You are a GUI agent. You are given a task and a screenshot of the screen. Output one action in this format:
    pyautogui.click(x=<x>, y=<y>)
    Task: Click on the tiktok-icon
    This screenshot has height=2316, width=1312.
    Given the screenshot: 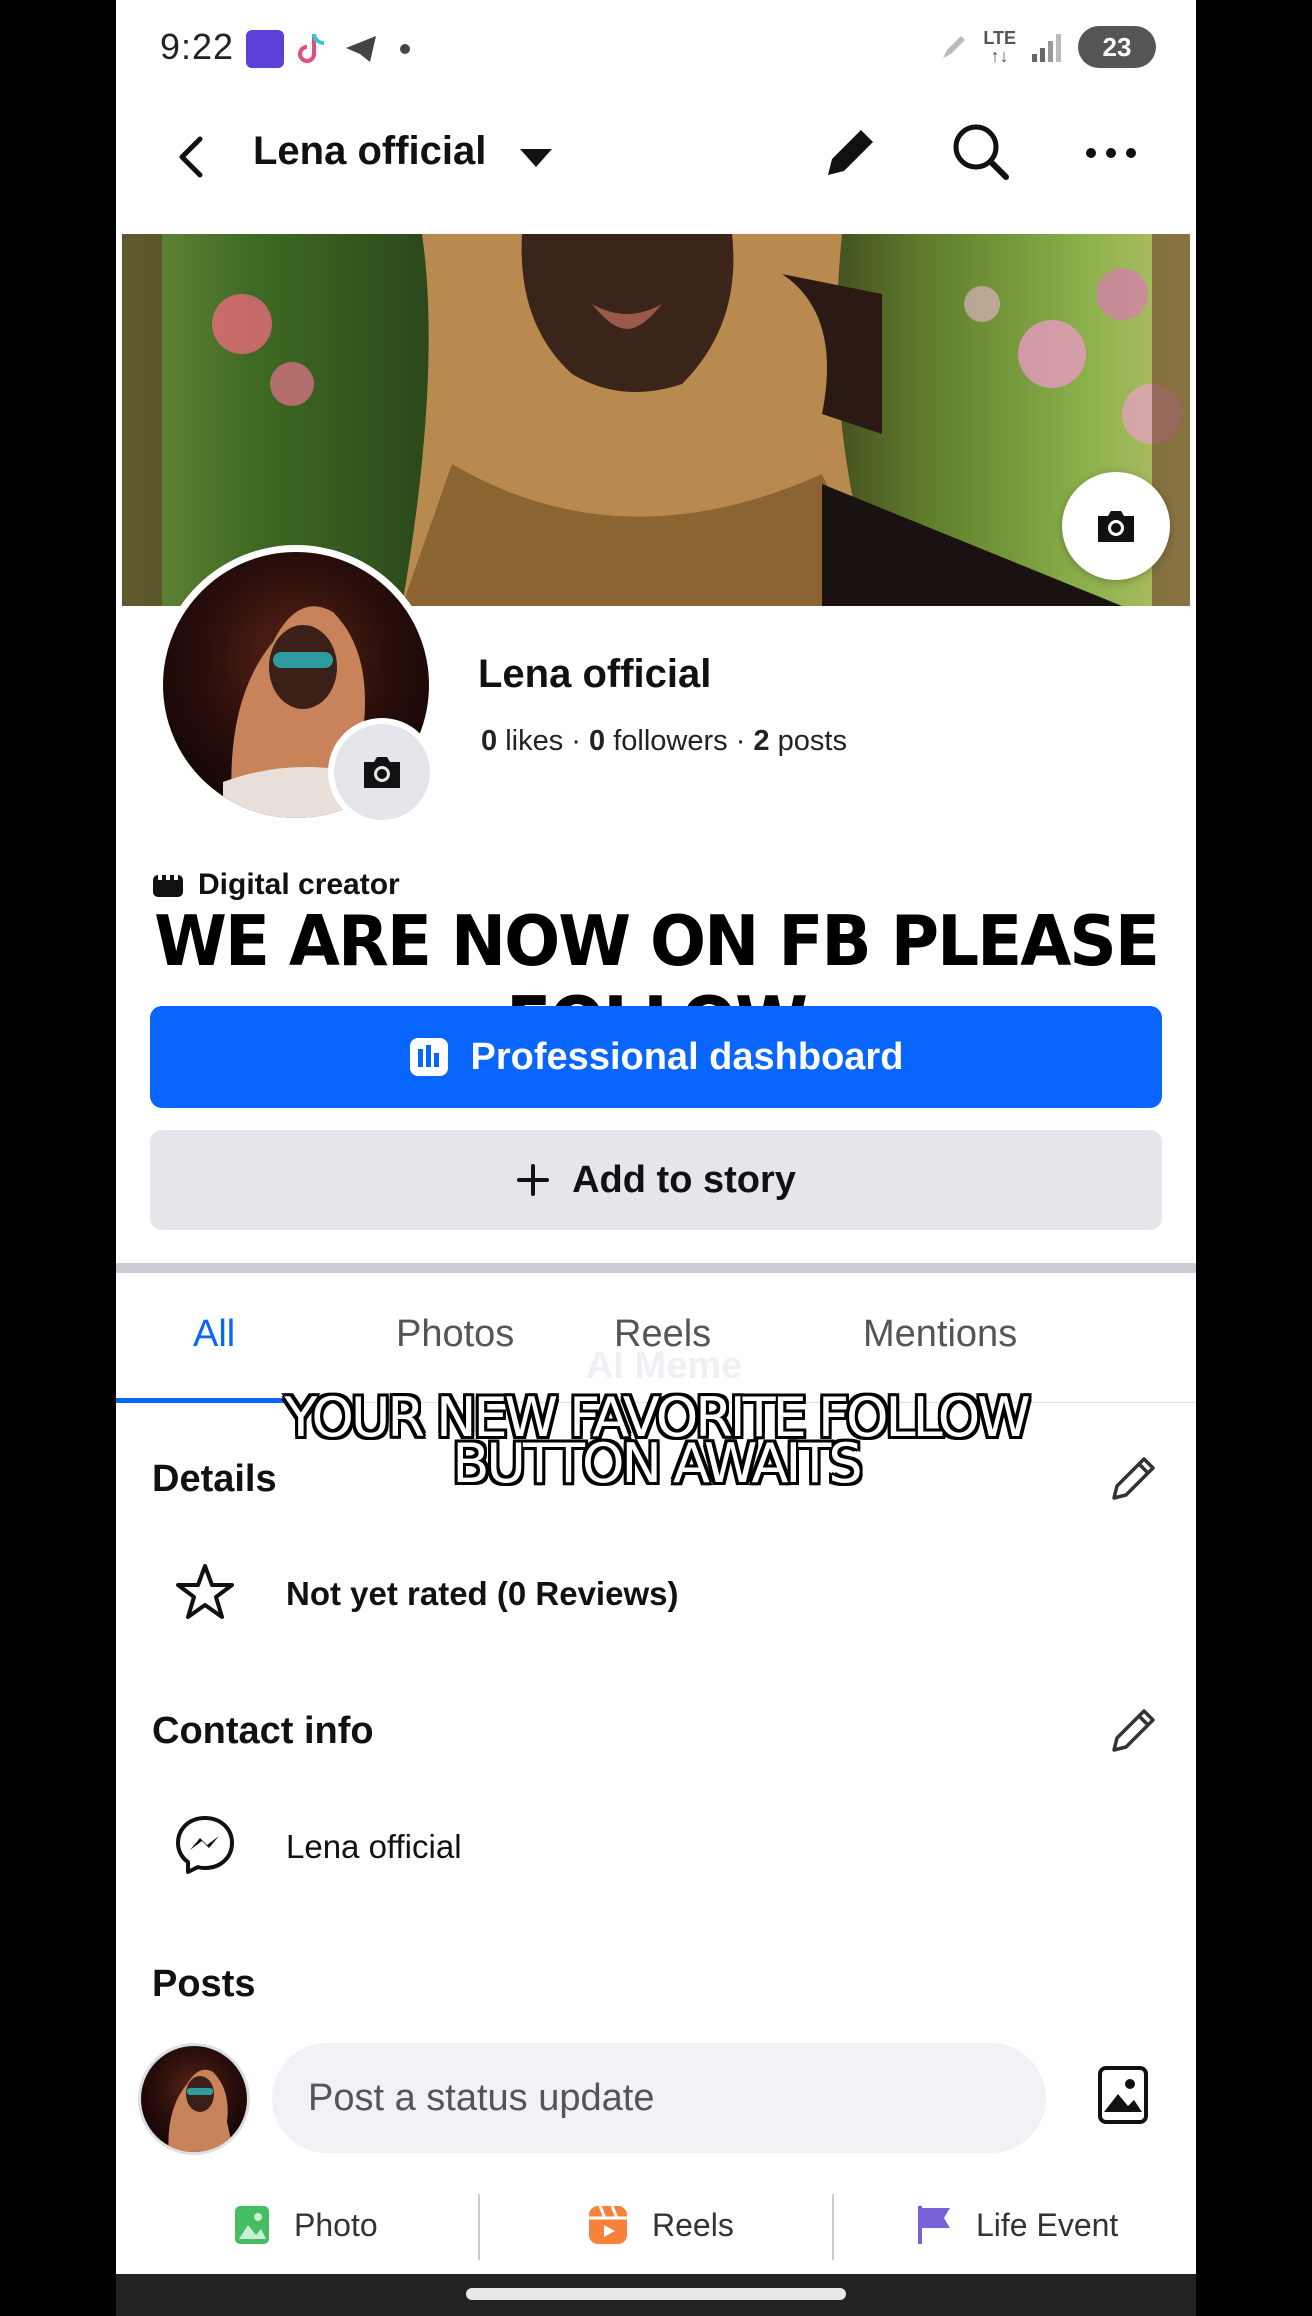 What is the action you would take?
    pyautogui.click(x=311, y=49)
    